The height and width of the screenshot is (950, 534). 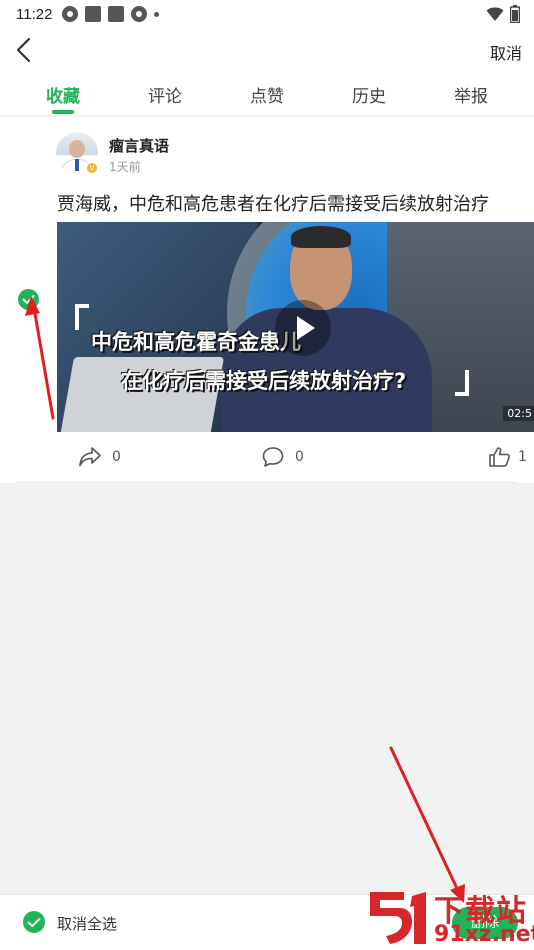 I want to click on notification-icons, so click(x=111, y=14).